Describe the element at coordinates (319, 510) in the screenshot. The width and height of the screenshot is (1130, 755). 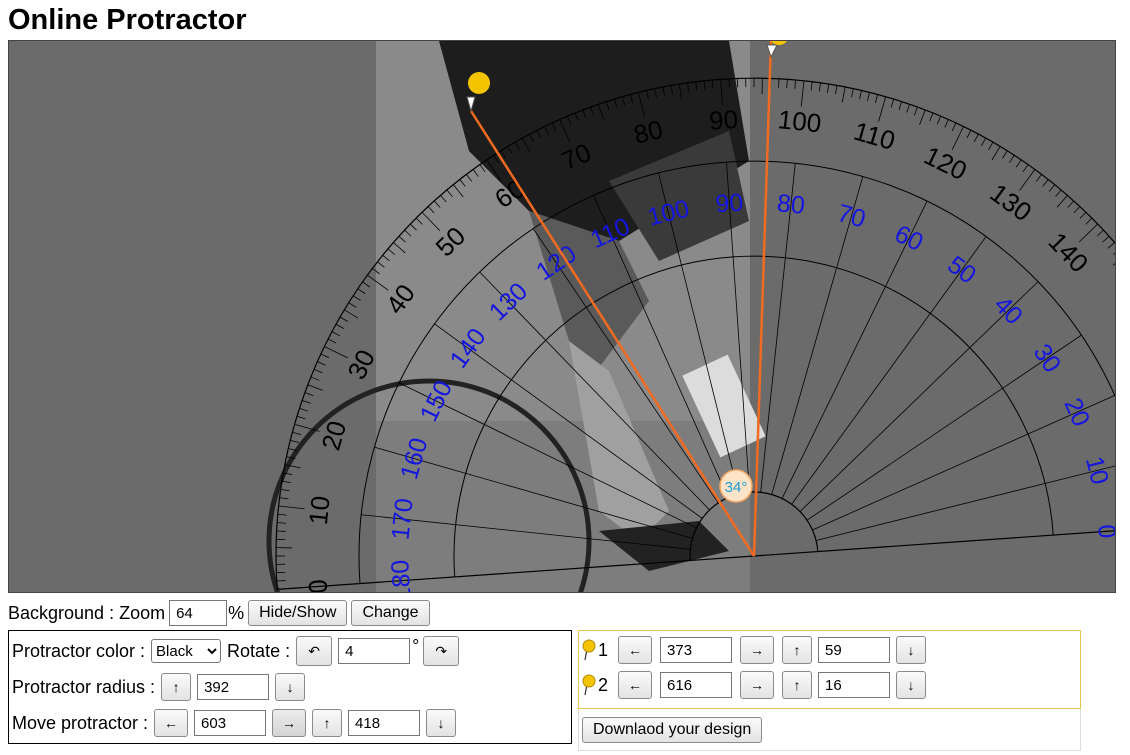
I see `outer-scale-label: 10` at that location.